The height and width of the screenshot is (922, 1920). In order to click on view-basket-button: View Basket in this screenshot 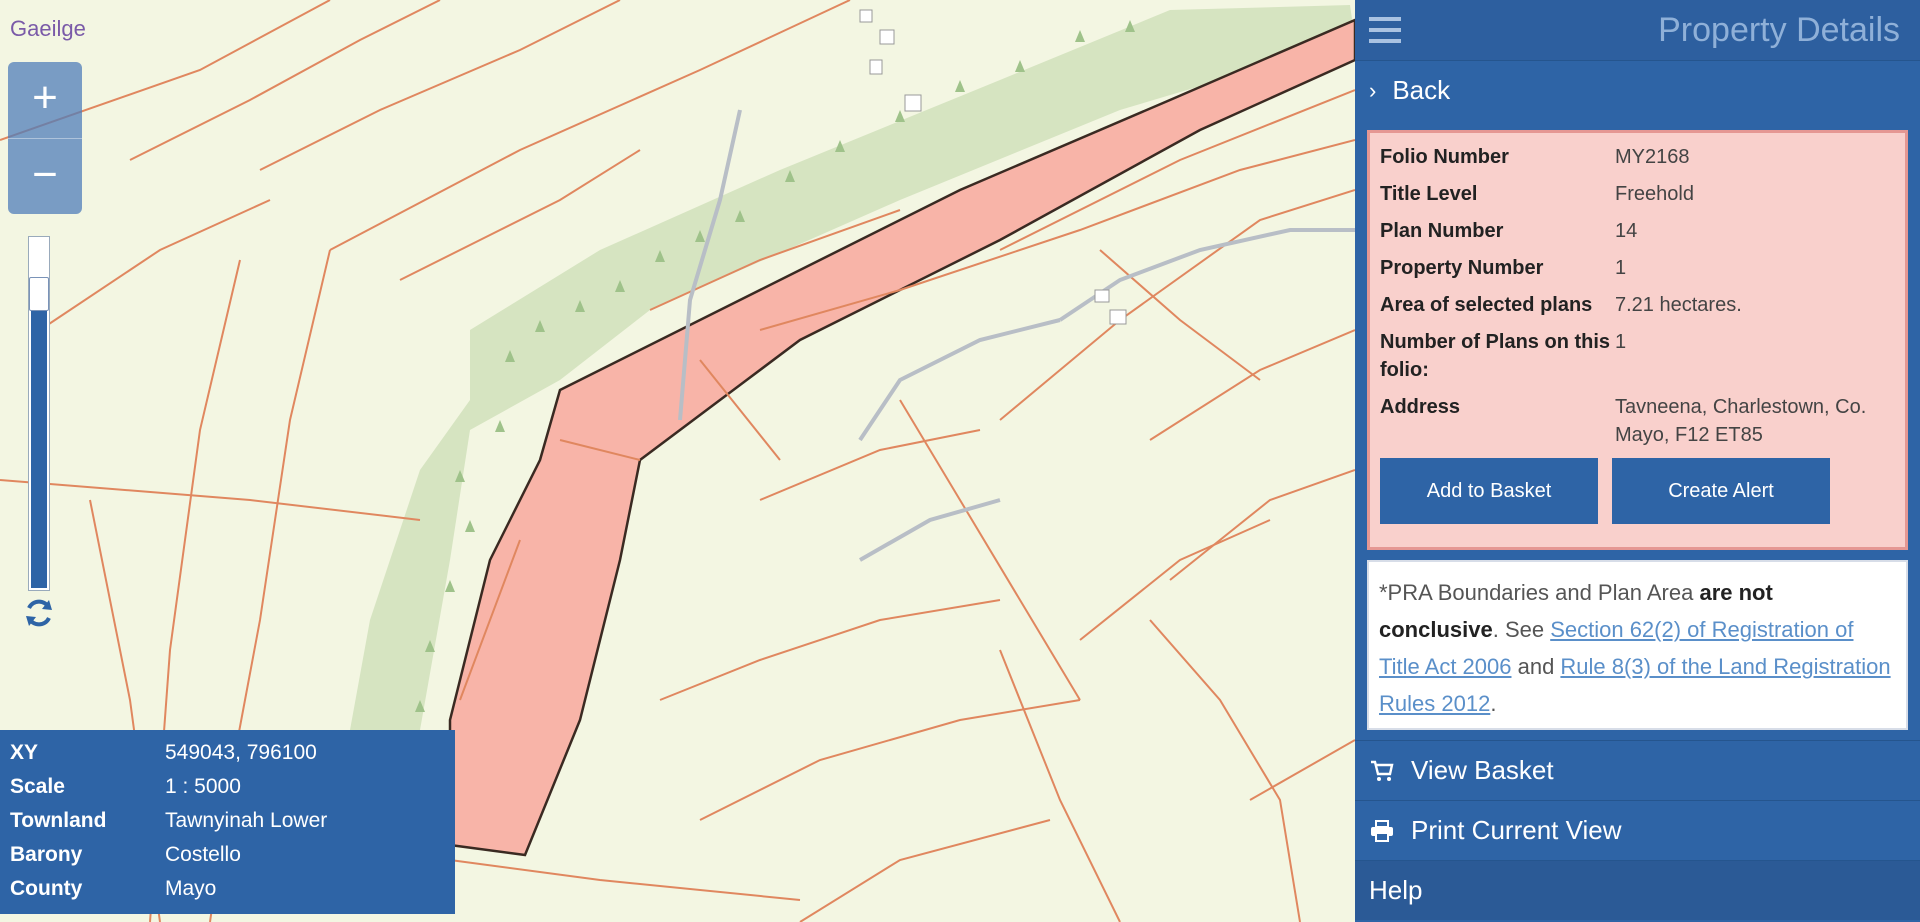, I will do `click(1637, 770)`.